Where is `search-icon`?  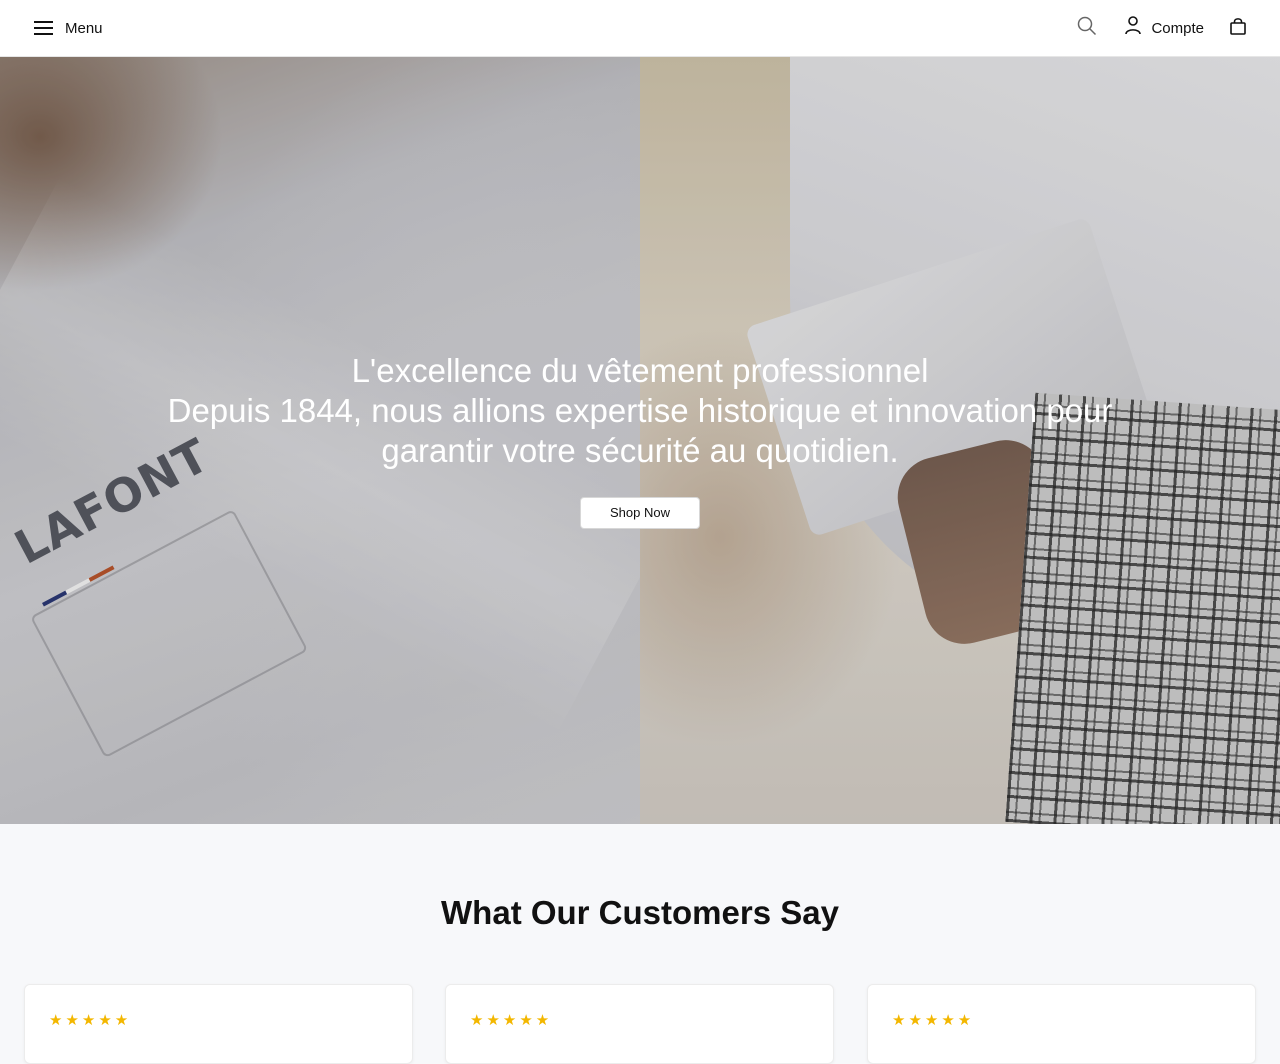 search-icon is located at coordinates (1087, 28).